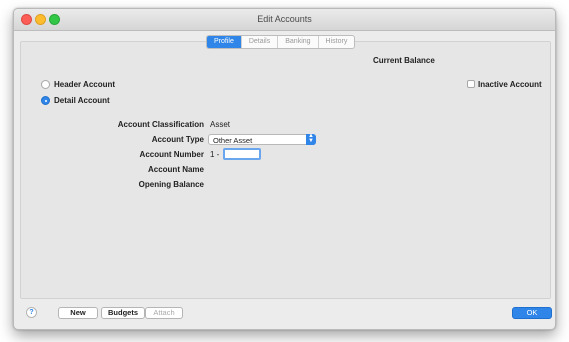  Describe the element at coordinates (123, 313) in the screenshot. I see `budgets-button: Budgets` at that location.